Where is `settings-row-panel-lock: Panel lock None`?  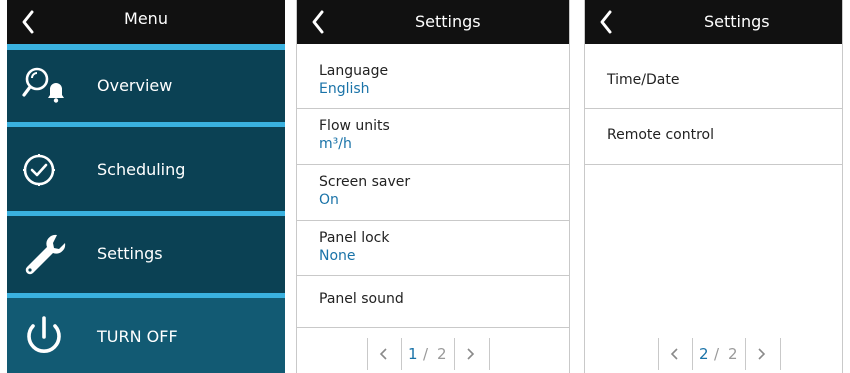
settings-row-panel-lock: Panel lock None is located at coordinates (433, 248).